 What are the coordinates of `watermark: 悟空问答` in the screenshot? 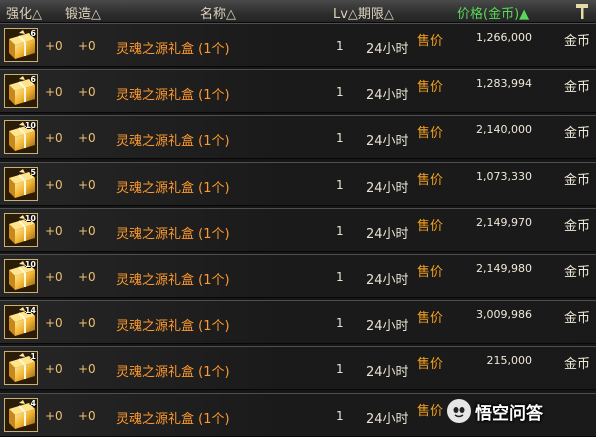 It's located at (495, 411).